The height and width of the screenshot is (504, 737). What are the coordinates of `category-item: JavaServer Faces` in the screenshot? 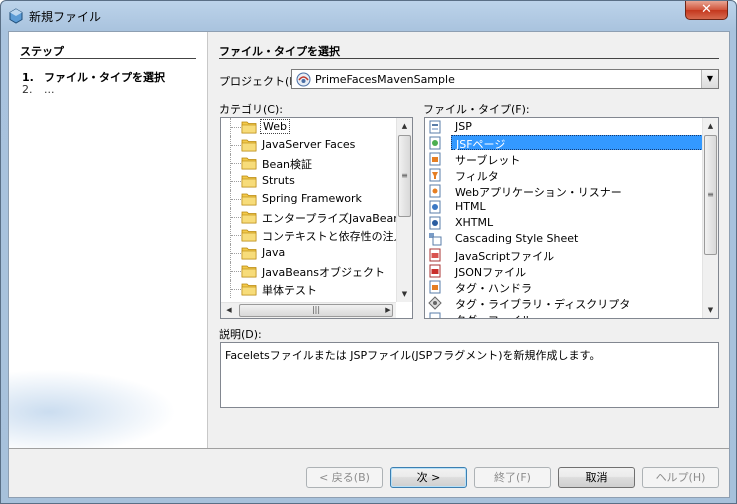 It's located at (309, 145).